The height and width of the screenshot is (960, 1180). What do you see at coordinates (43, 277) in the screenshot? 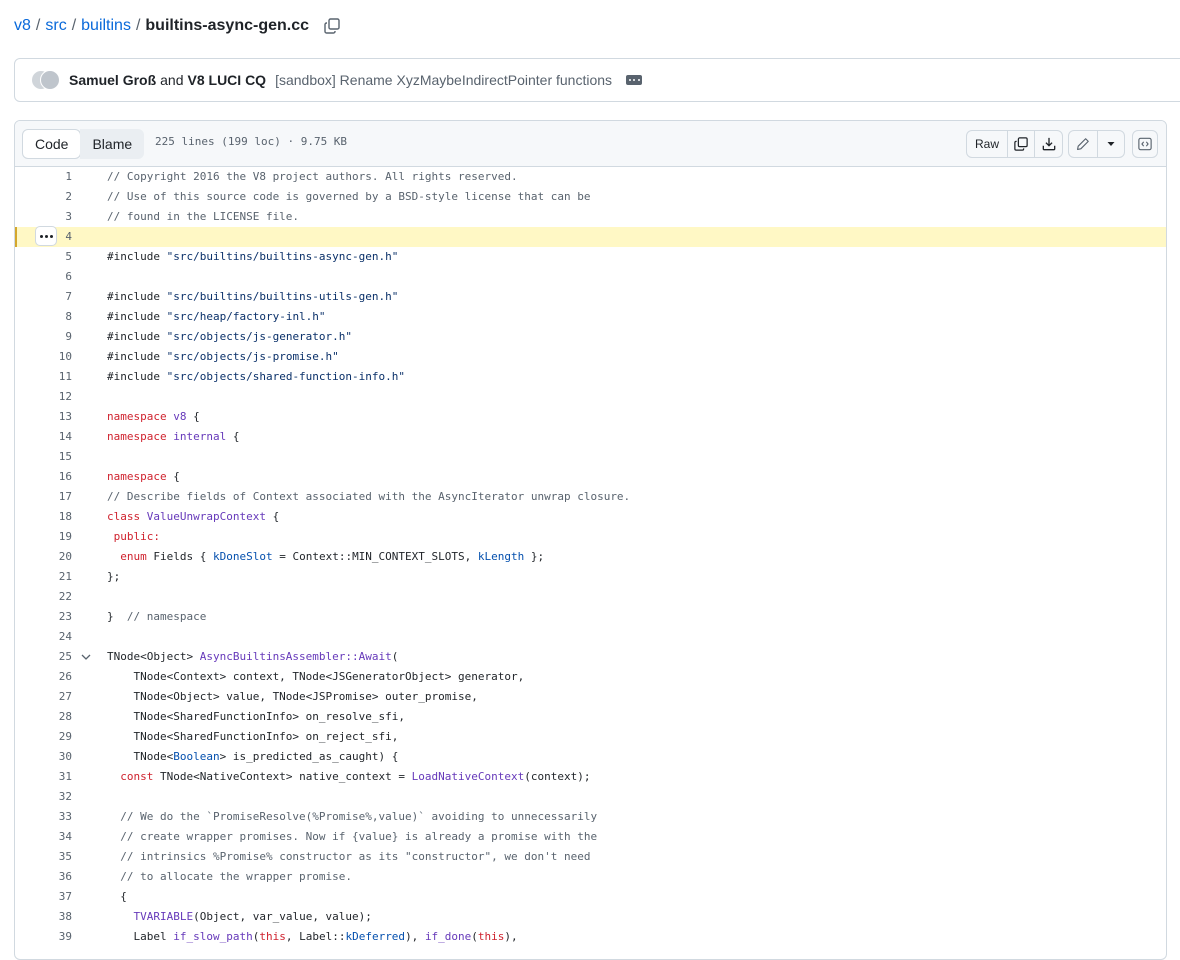
I see `line-number: 6` at bounding box center [43, 277].